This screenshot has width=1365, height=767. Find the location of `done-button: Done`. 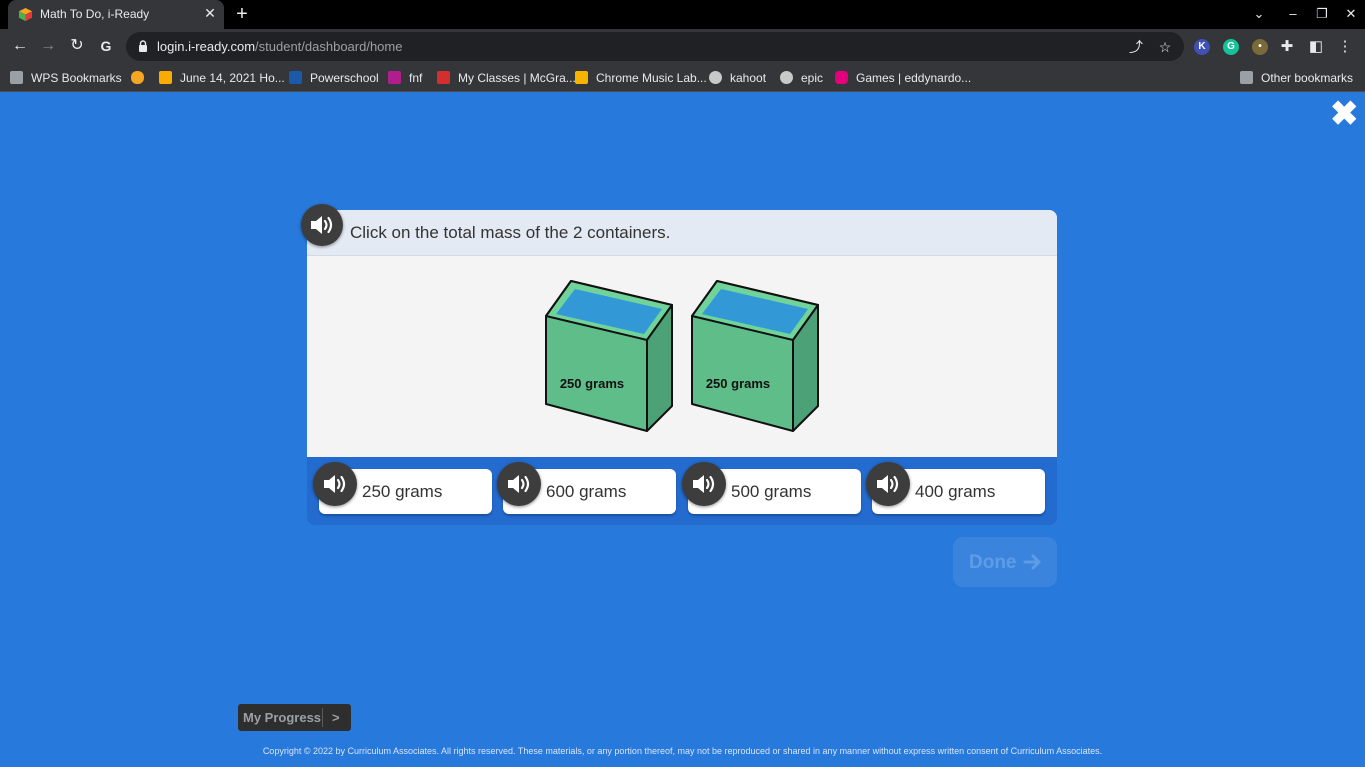

done-button: Done is located at coordinates (1005, 562).